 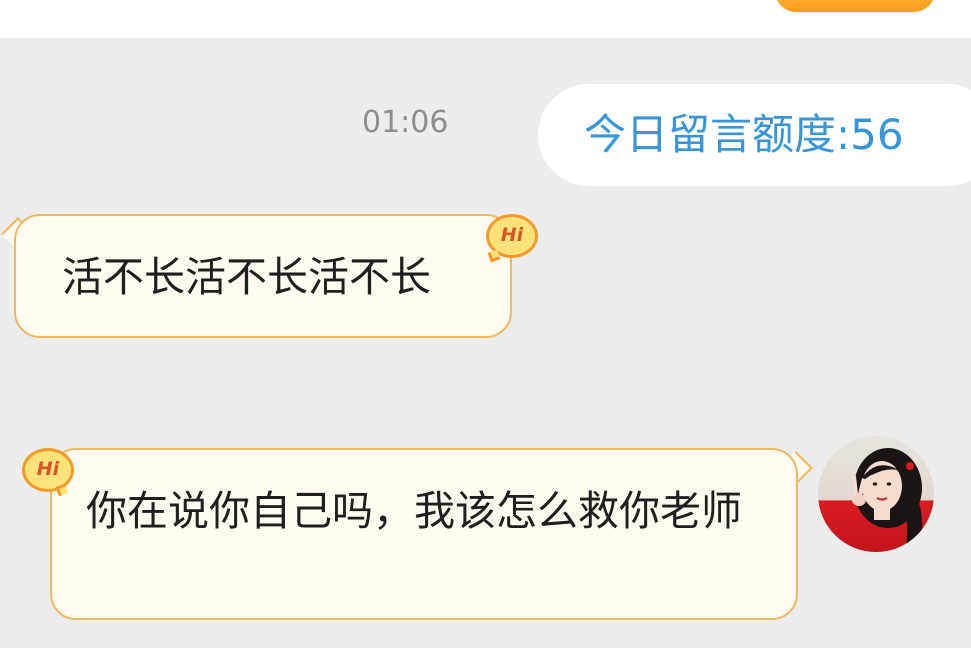 I want to click on message-timestamp: 01:06, so click(x=405, y=122).